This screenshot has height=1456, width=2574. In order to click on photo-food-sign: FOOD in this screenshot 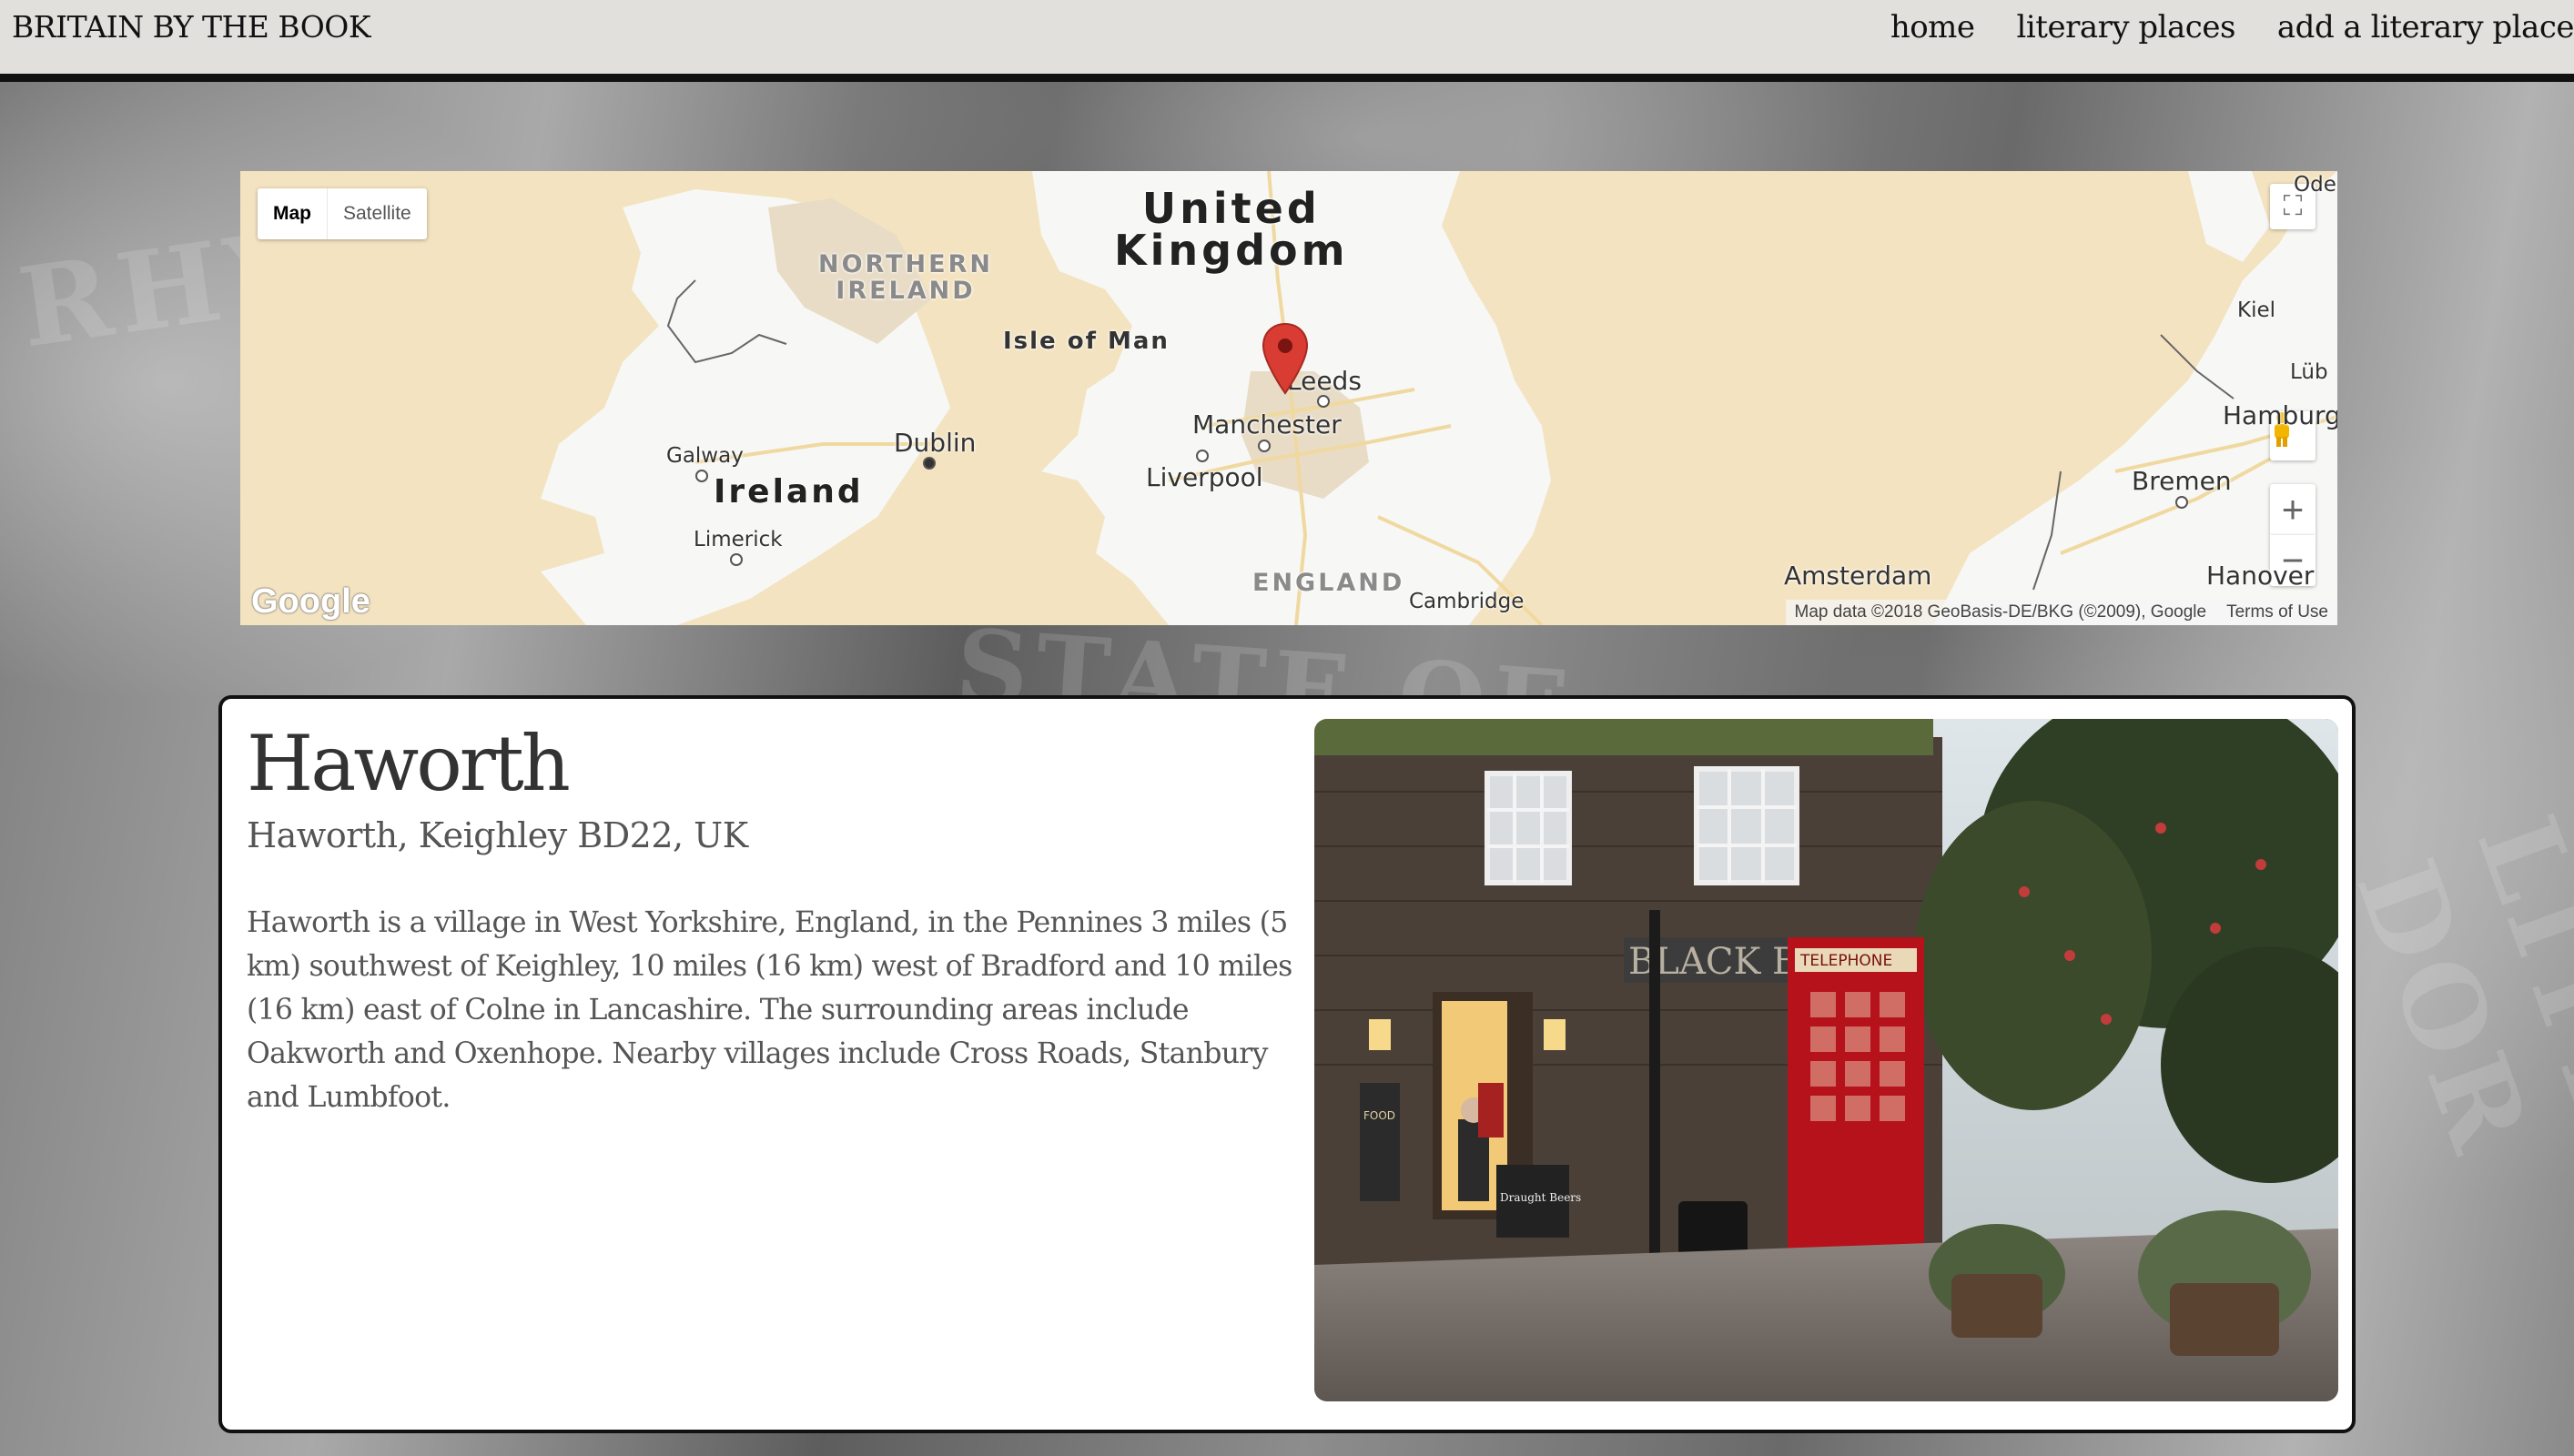, I will do `click(1379, 1115)`.